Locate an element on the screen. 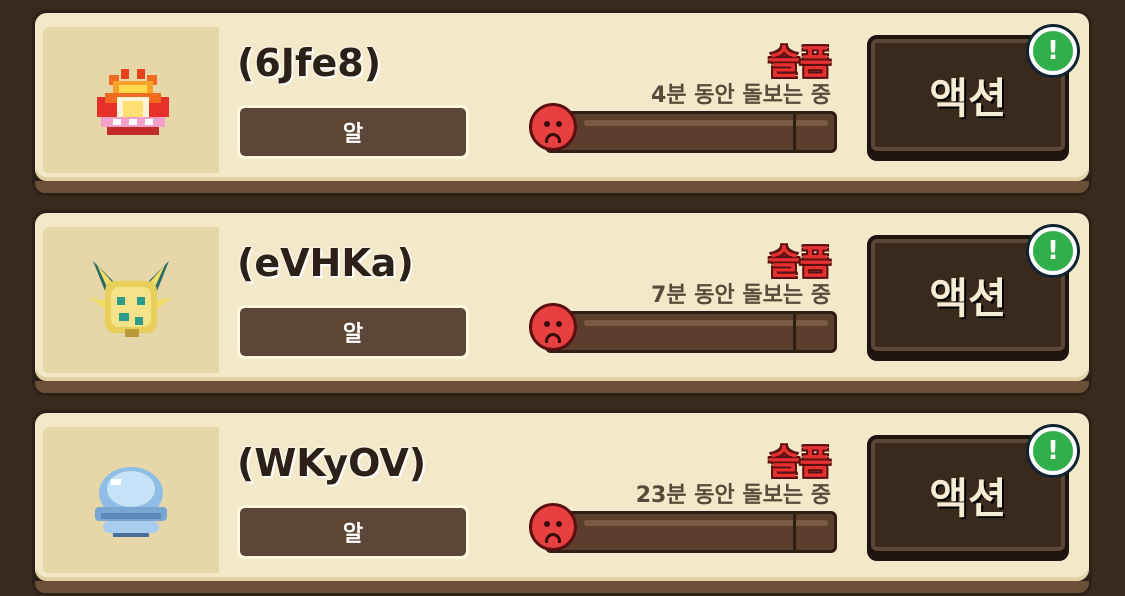 The image size is (1125, 596). care-time-text: 4분 동안 돌보는 중 is located at coordinates (741, 95).